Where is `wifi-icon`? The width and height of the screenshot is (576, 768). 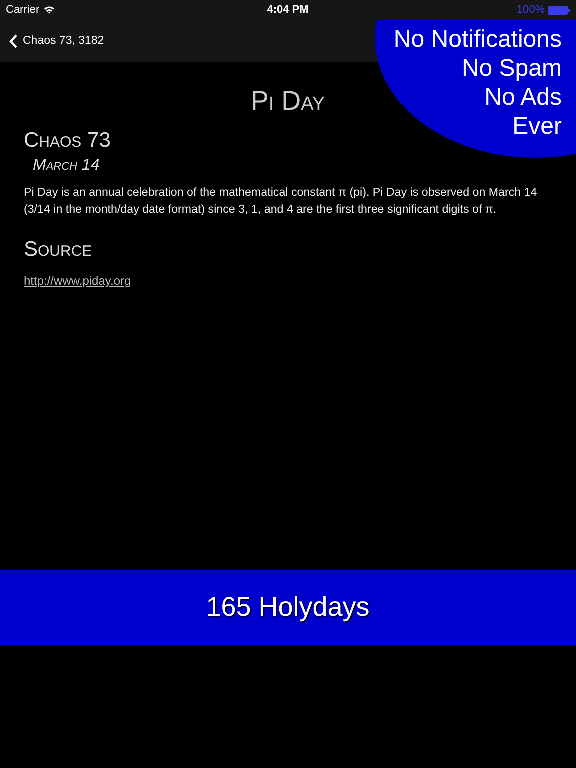 wifi-icon is located at coordinates (49, 10).